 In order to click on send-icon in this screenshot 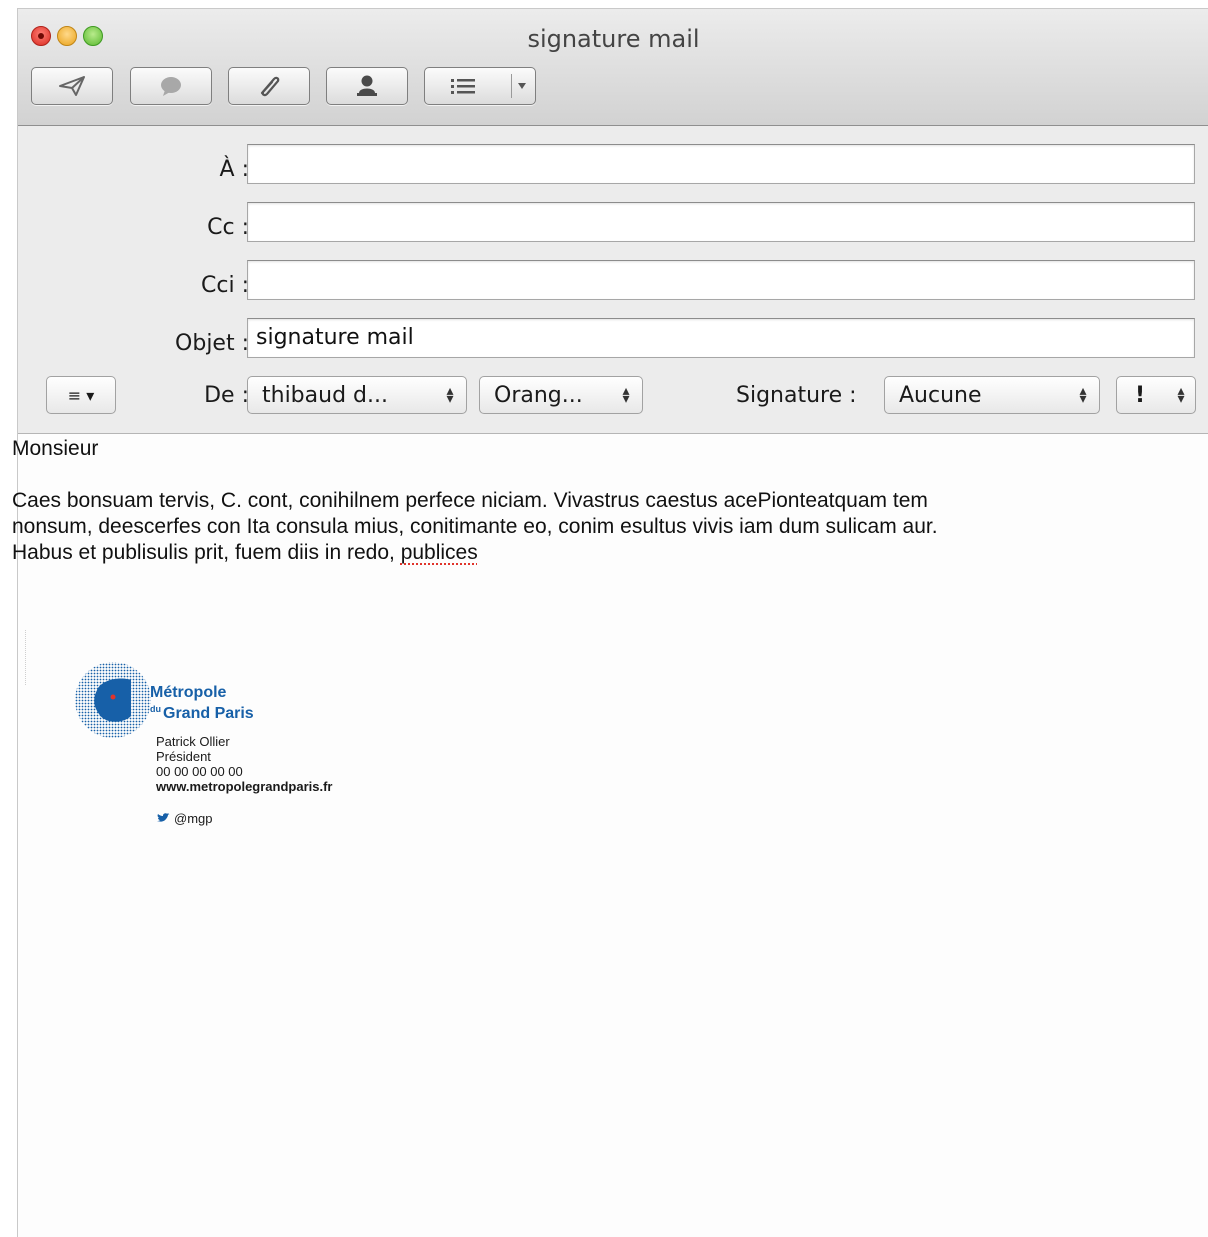, I will do `click(72, 86)`.